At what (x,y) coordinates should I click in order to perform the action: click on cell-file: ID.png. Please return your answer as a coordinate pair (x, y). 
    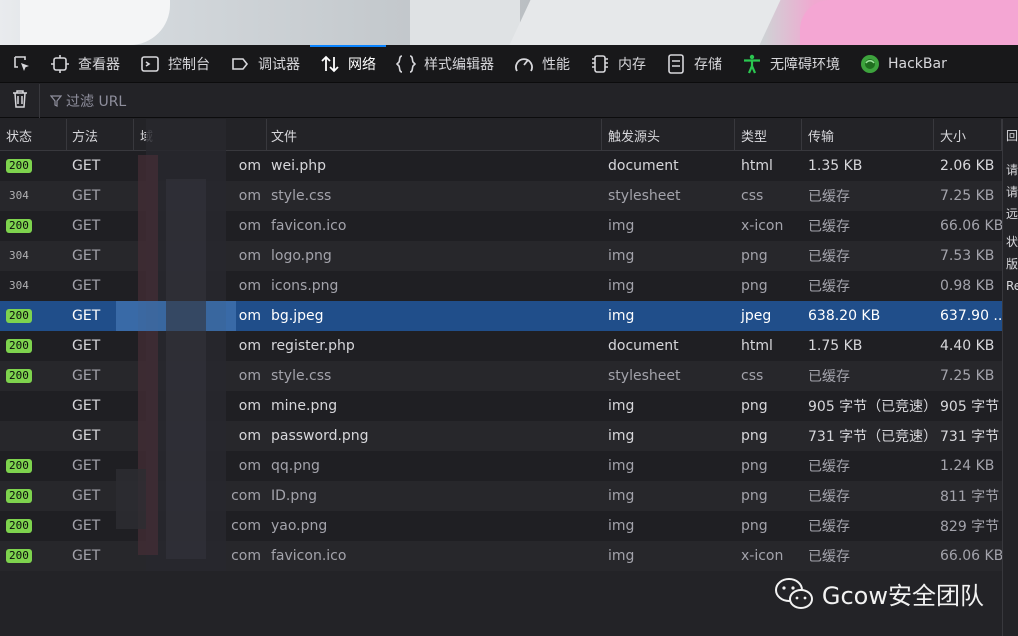
    Looking at the image, I should click on (294, 496).